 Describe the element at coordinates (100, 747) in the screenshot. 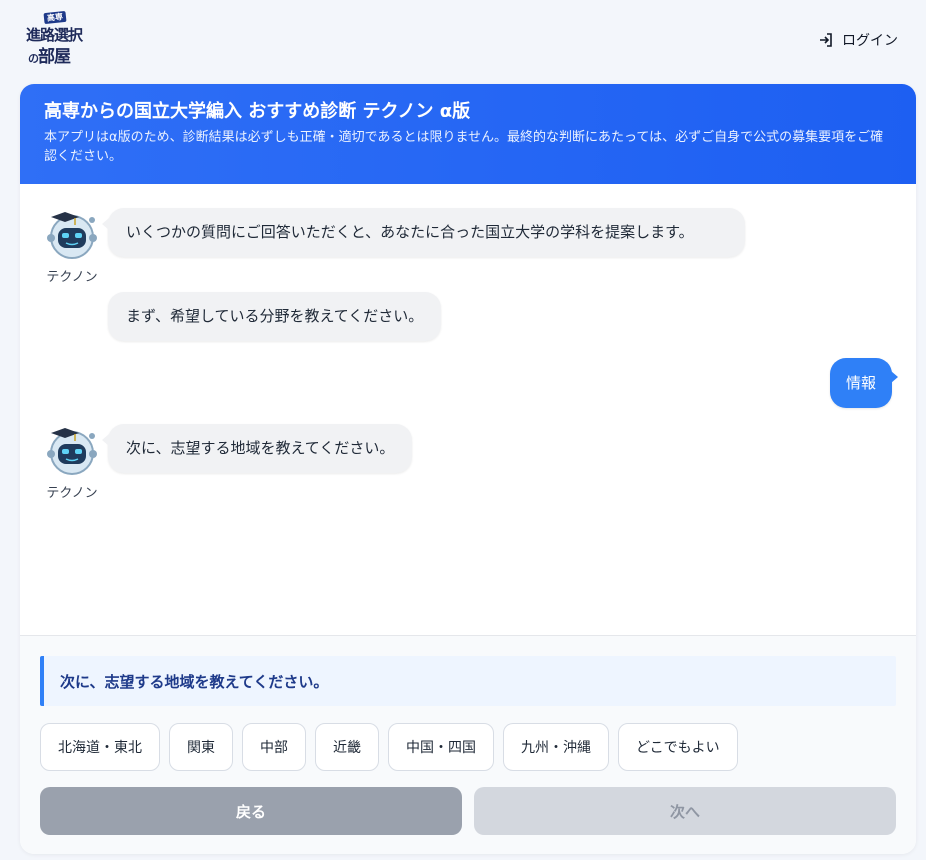

I see `option-button: 北海道・東北` at that location.